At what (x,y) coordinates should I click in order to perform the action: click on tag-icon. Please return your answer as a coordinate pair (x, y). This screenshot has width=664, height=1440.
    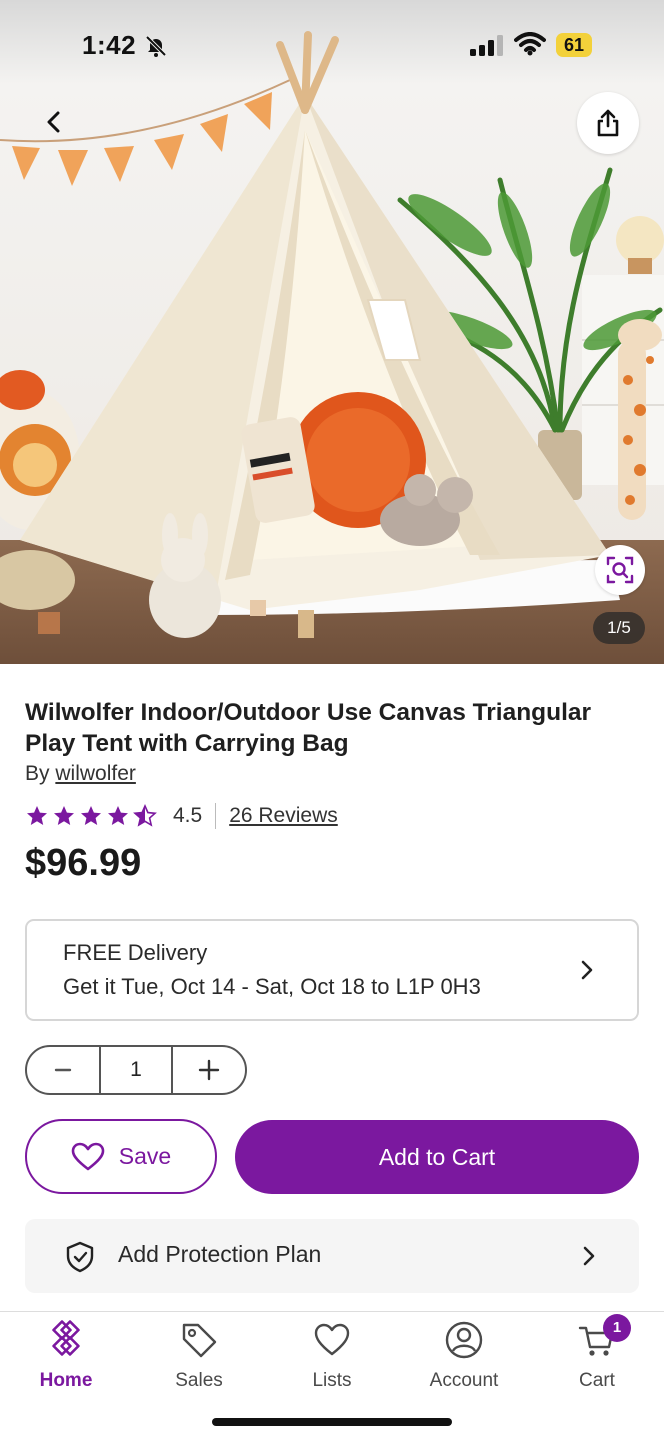
    Looking at the image, I should click on (199, 1340).